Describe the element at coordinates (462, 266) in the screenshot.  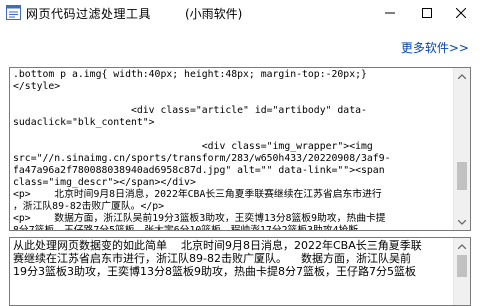
I see `output-scroll-thumb` at that location.